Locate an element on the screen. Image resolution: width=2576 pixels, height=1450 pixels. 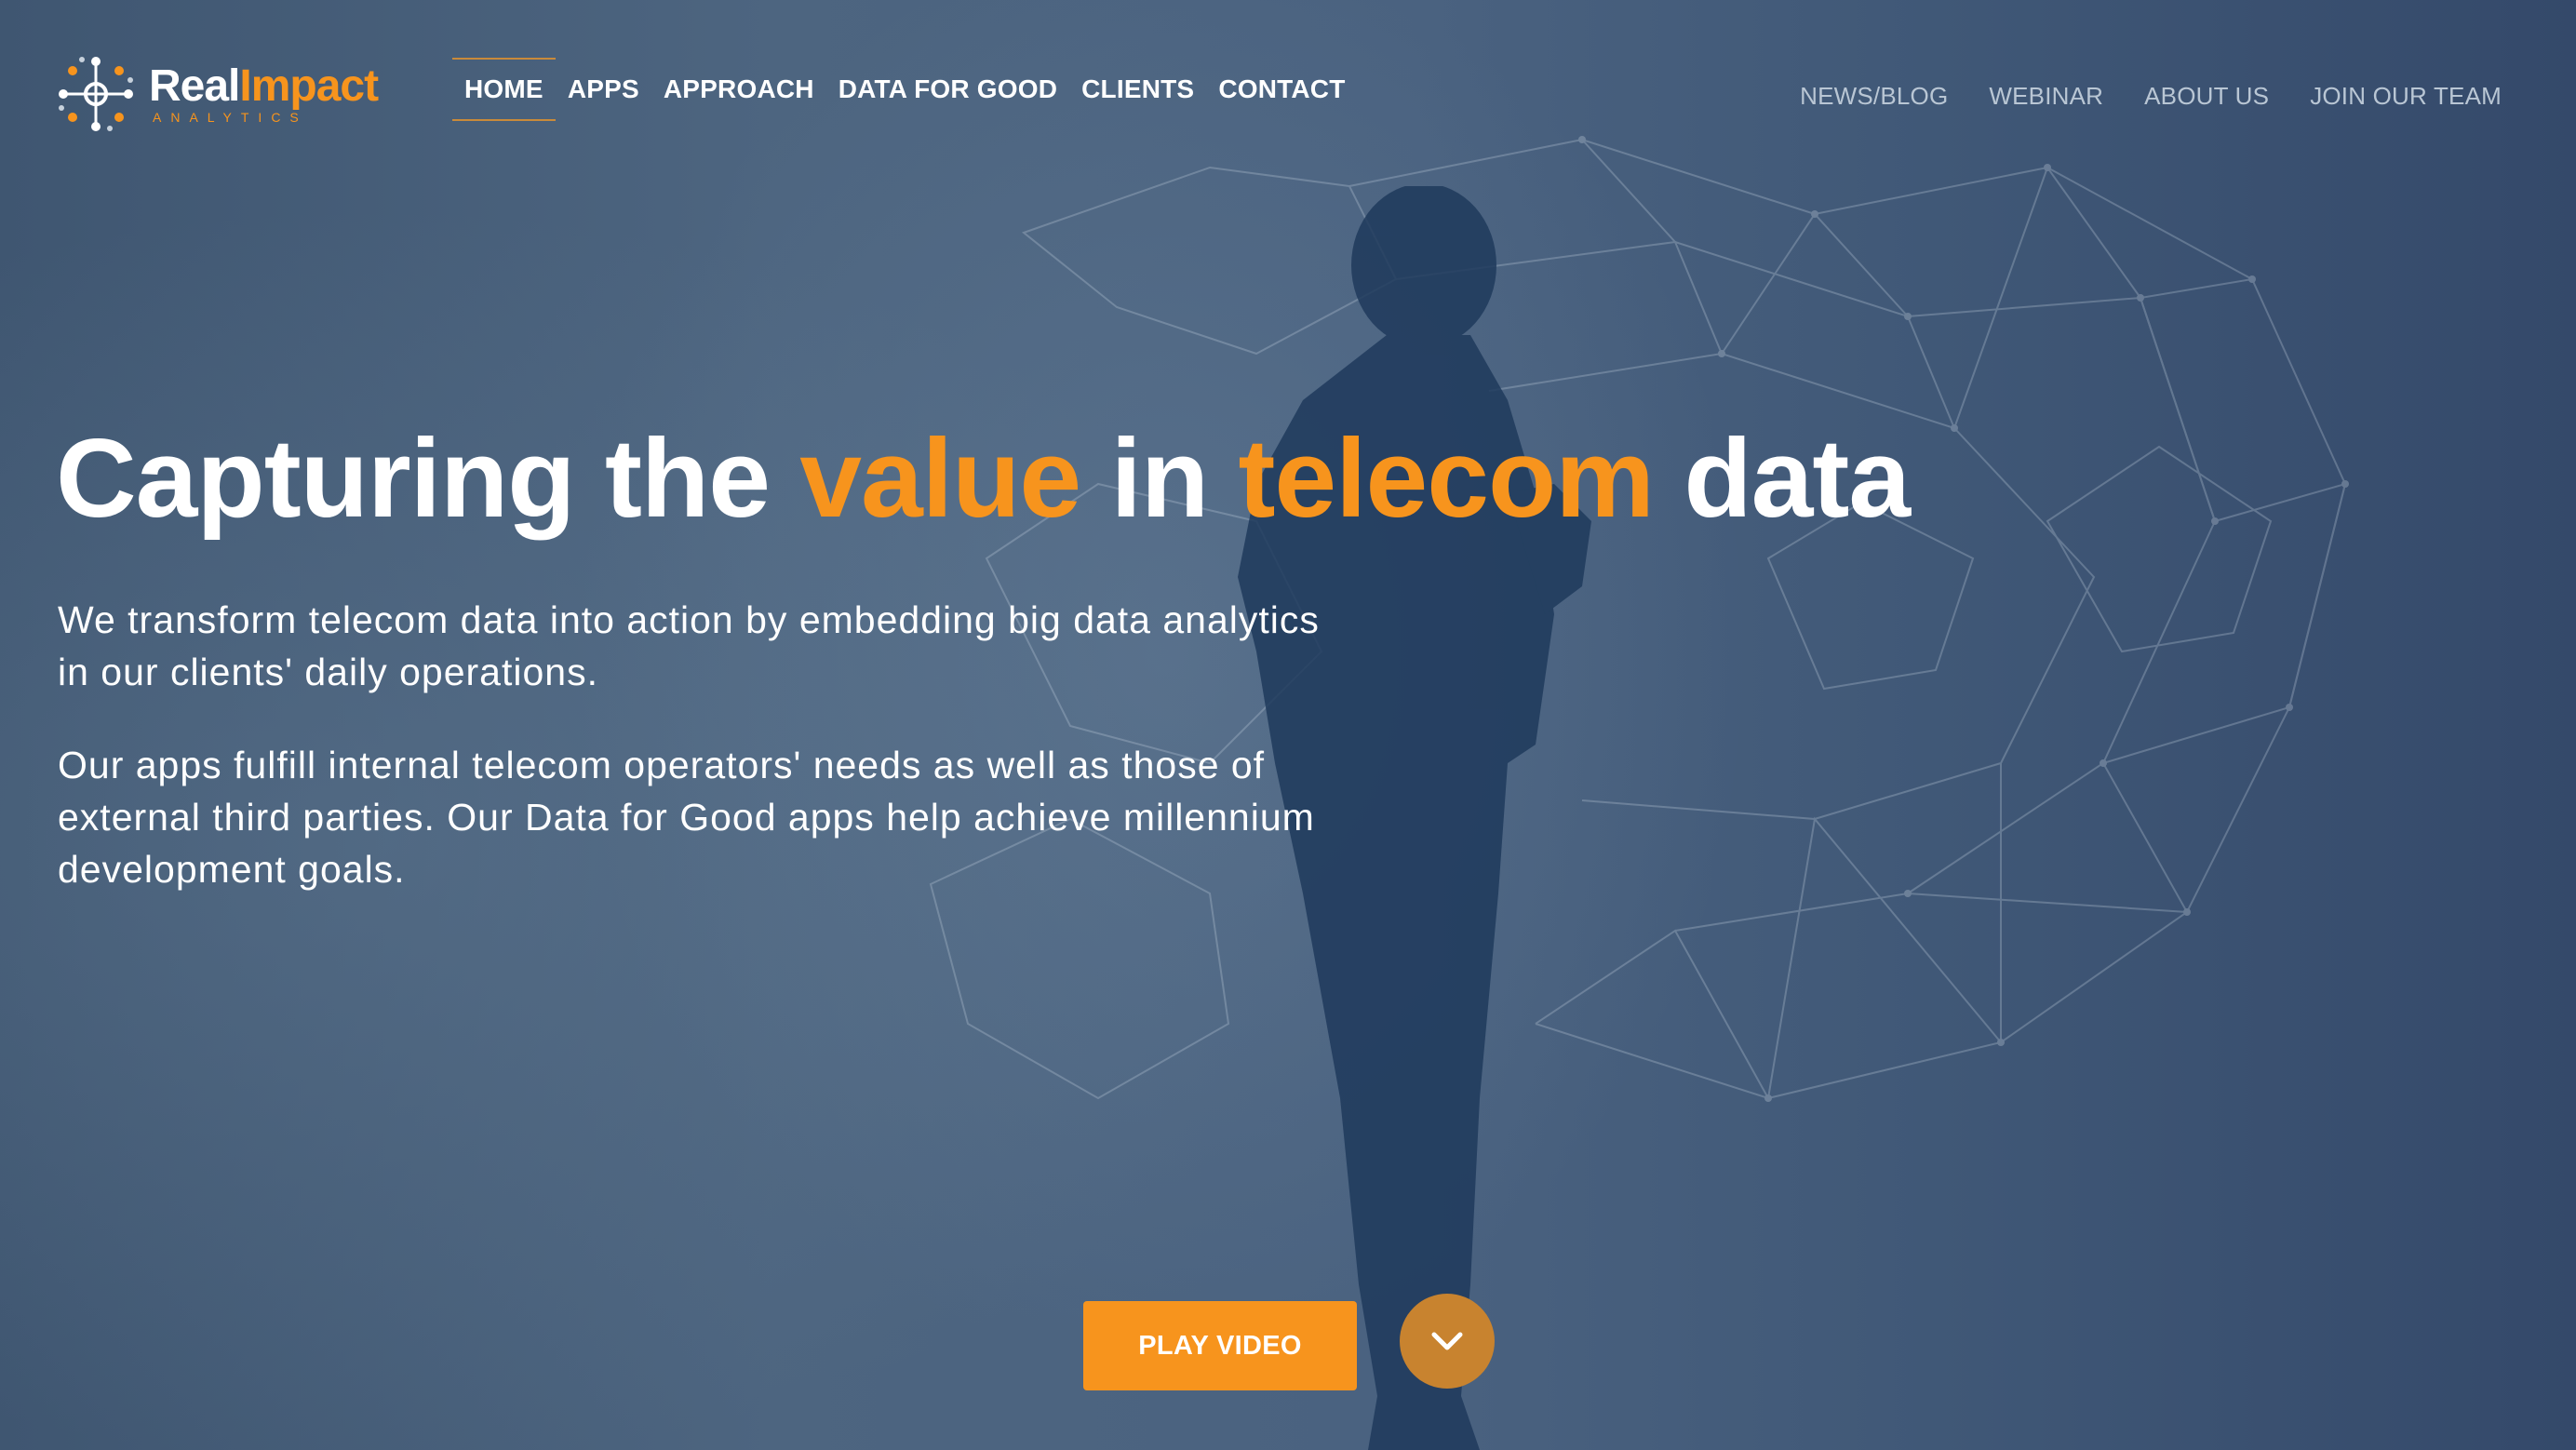
brand-tagline: ANALYTICS is located at coordinates (230, 118).